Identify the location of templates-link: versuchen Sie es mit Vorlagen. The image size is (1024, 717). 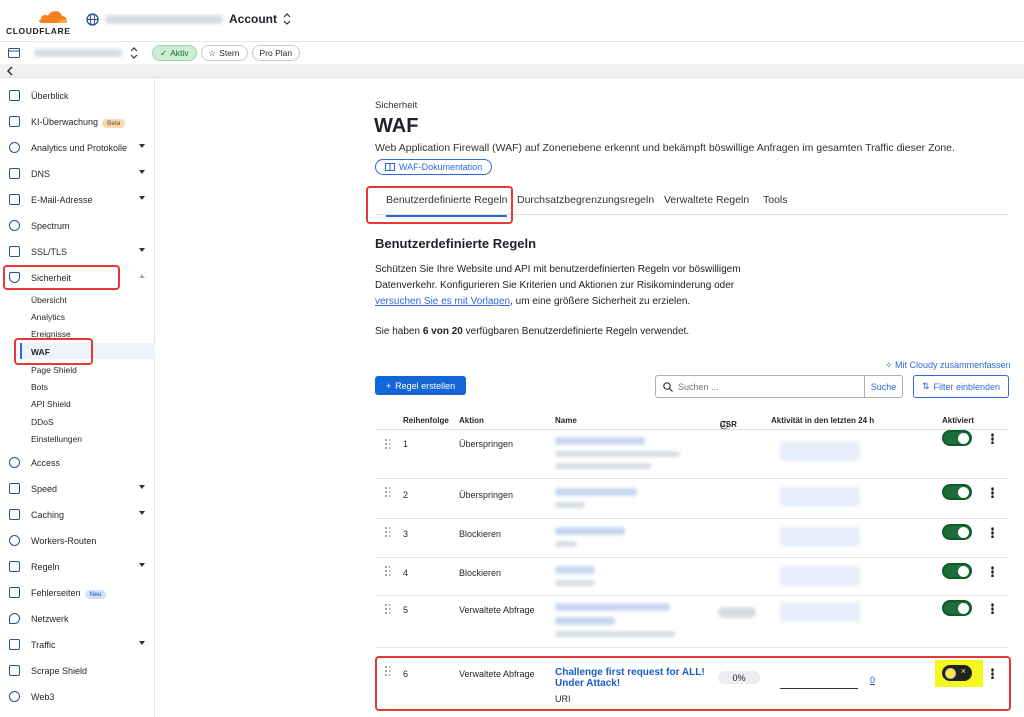
(442, 301).